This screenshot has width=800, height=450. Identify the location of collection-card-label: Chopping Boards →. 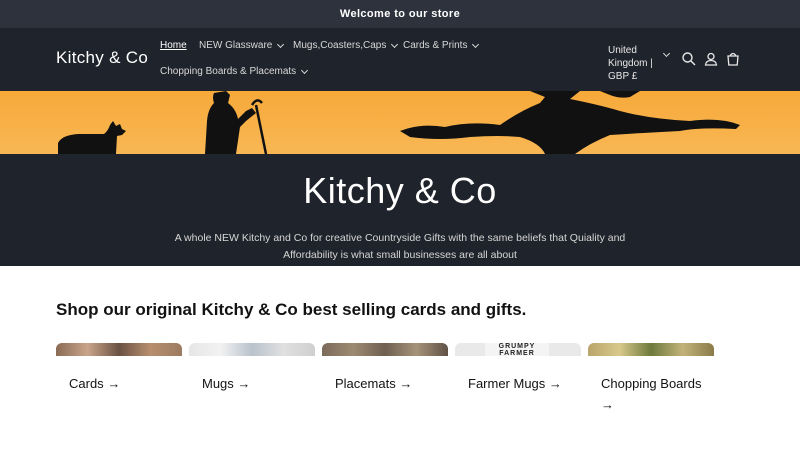
(651, 394).